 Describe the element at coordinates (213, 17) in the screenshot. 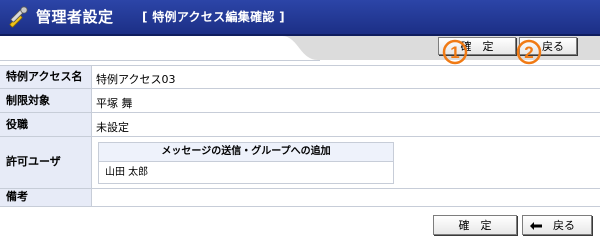

I see `page-subtitle: [ 特例アクセス編集確認 ]` at that location.